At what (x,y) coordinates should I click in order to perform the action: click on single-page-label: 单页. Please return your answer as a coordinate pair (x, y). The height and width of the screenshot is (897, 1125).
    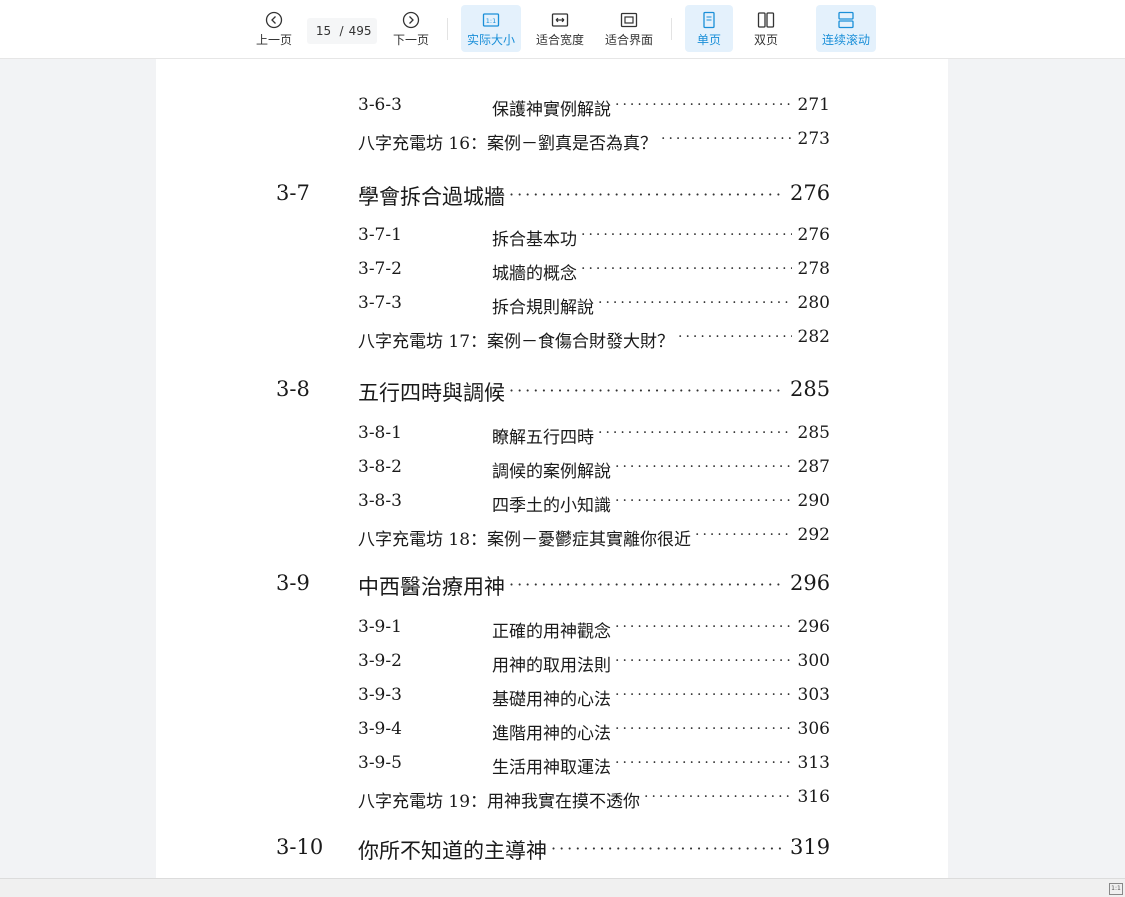
    Looking at the image, I should click on (708, 40).